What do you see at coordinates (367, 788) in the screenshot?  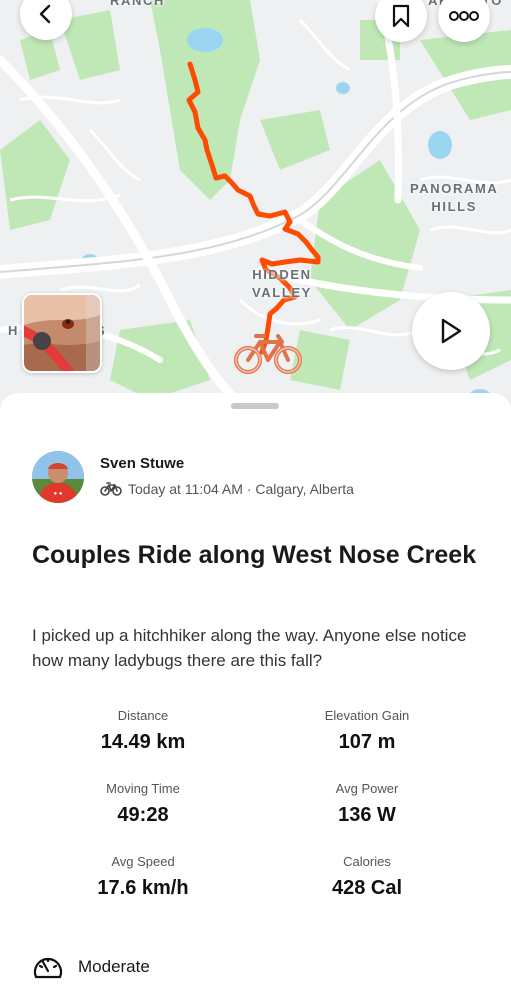 I see `stat-label: Avg Power` at bounding box center [367, 788].